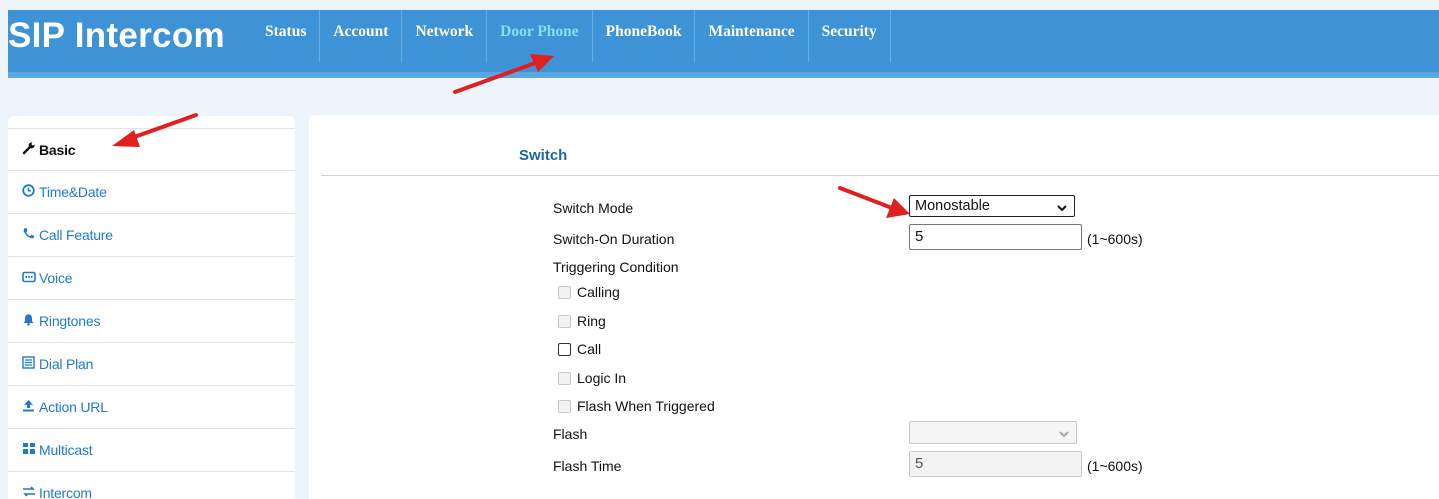 Image resolution: width=1439 pixels, height=499 pixels. I want to click on flash-label: Flash, so click(570, 434).